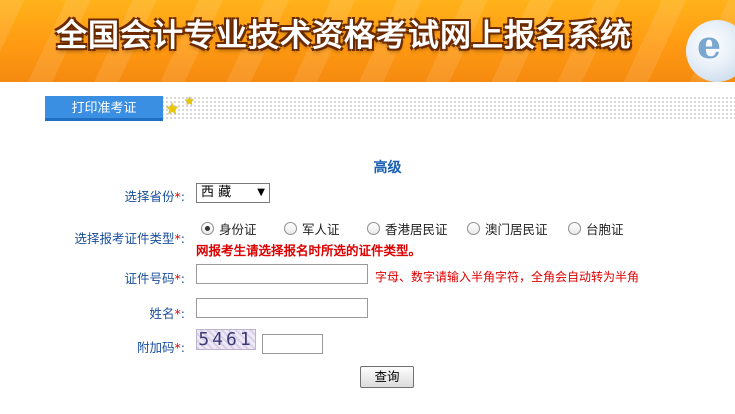  I want to click on captcha-input, so click(292, 344).